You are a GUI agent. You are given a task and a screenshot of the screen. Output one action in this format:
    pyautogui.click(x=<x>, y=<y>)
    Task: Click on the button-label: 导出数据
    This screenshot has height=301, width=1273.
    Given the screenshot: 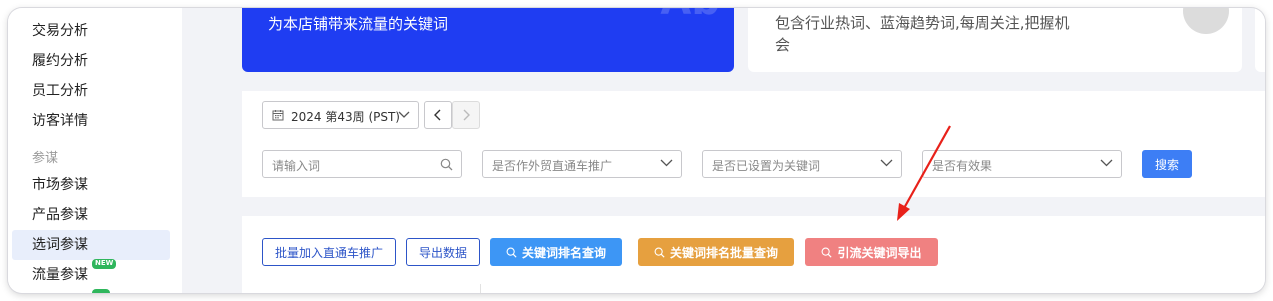 What is the action you would take?
    pyautogui.click(x=442, y=252)
    